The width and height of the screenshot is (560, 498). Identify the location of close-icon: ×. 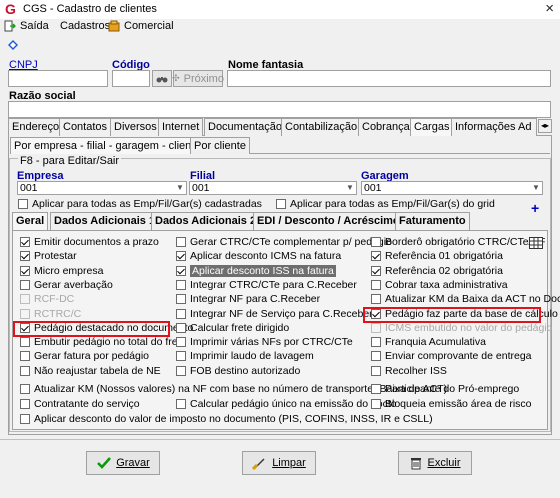
(549, 8).